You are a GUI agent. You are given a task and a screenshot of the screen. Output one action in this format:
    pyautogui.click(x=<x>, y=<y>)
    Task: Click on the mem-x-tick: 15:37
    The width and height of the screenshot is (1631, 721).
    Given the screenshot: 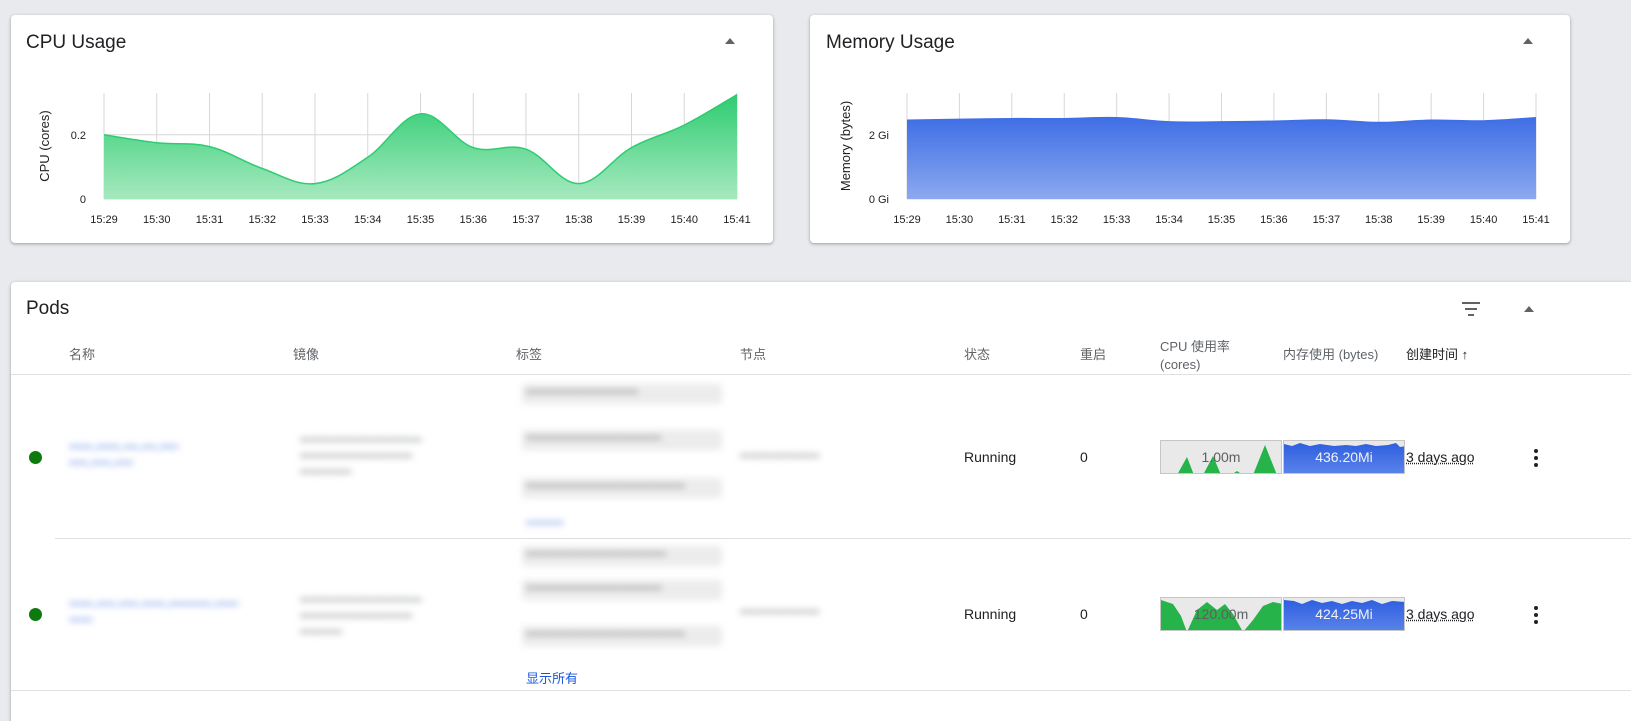 What is the action you would take?
    pyautogui.click(x=1327, y=220)
    